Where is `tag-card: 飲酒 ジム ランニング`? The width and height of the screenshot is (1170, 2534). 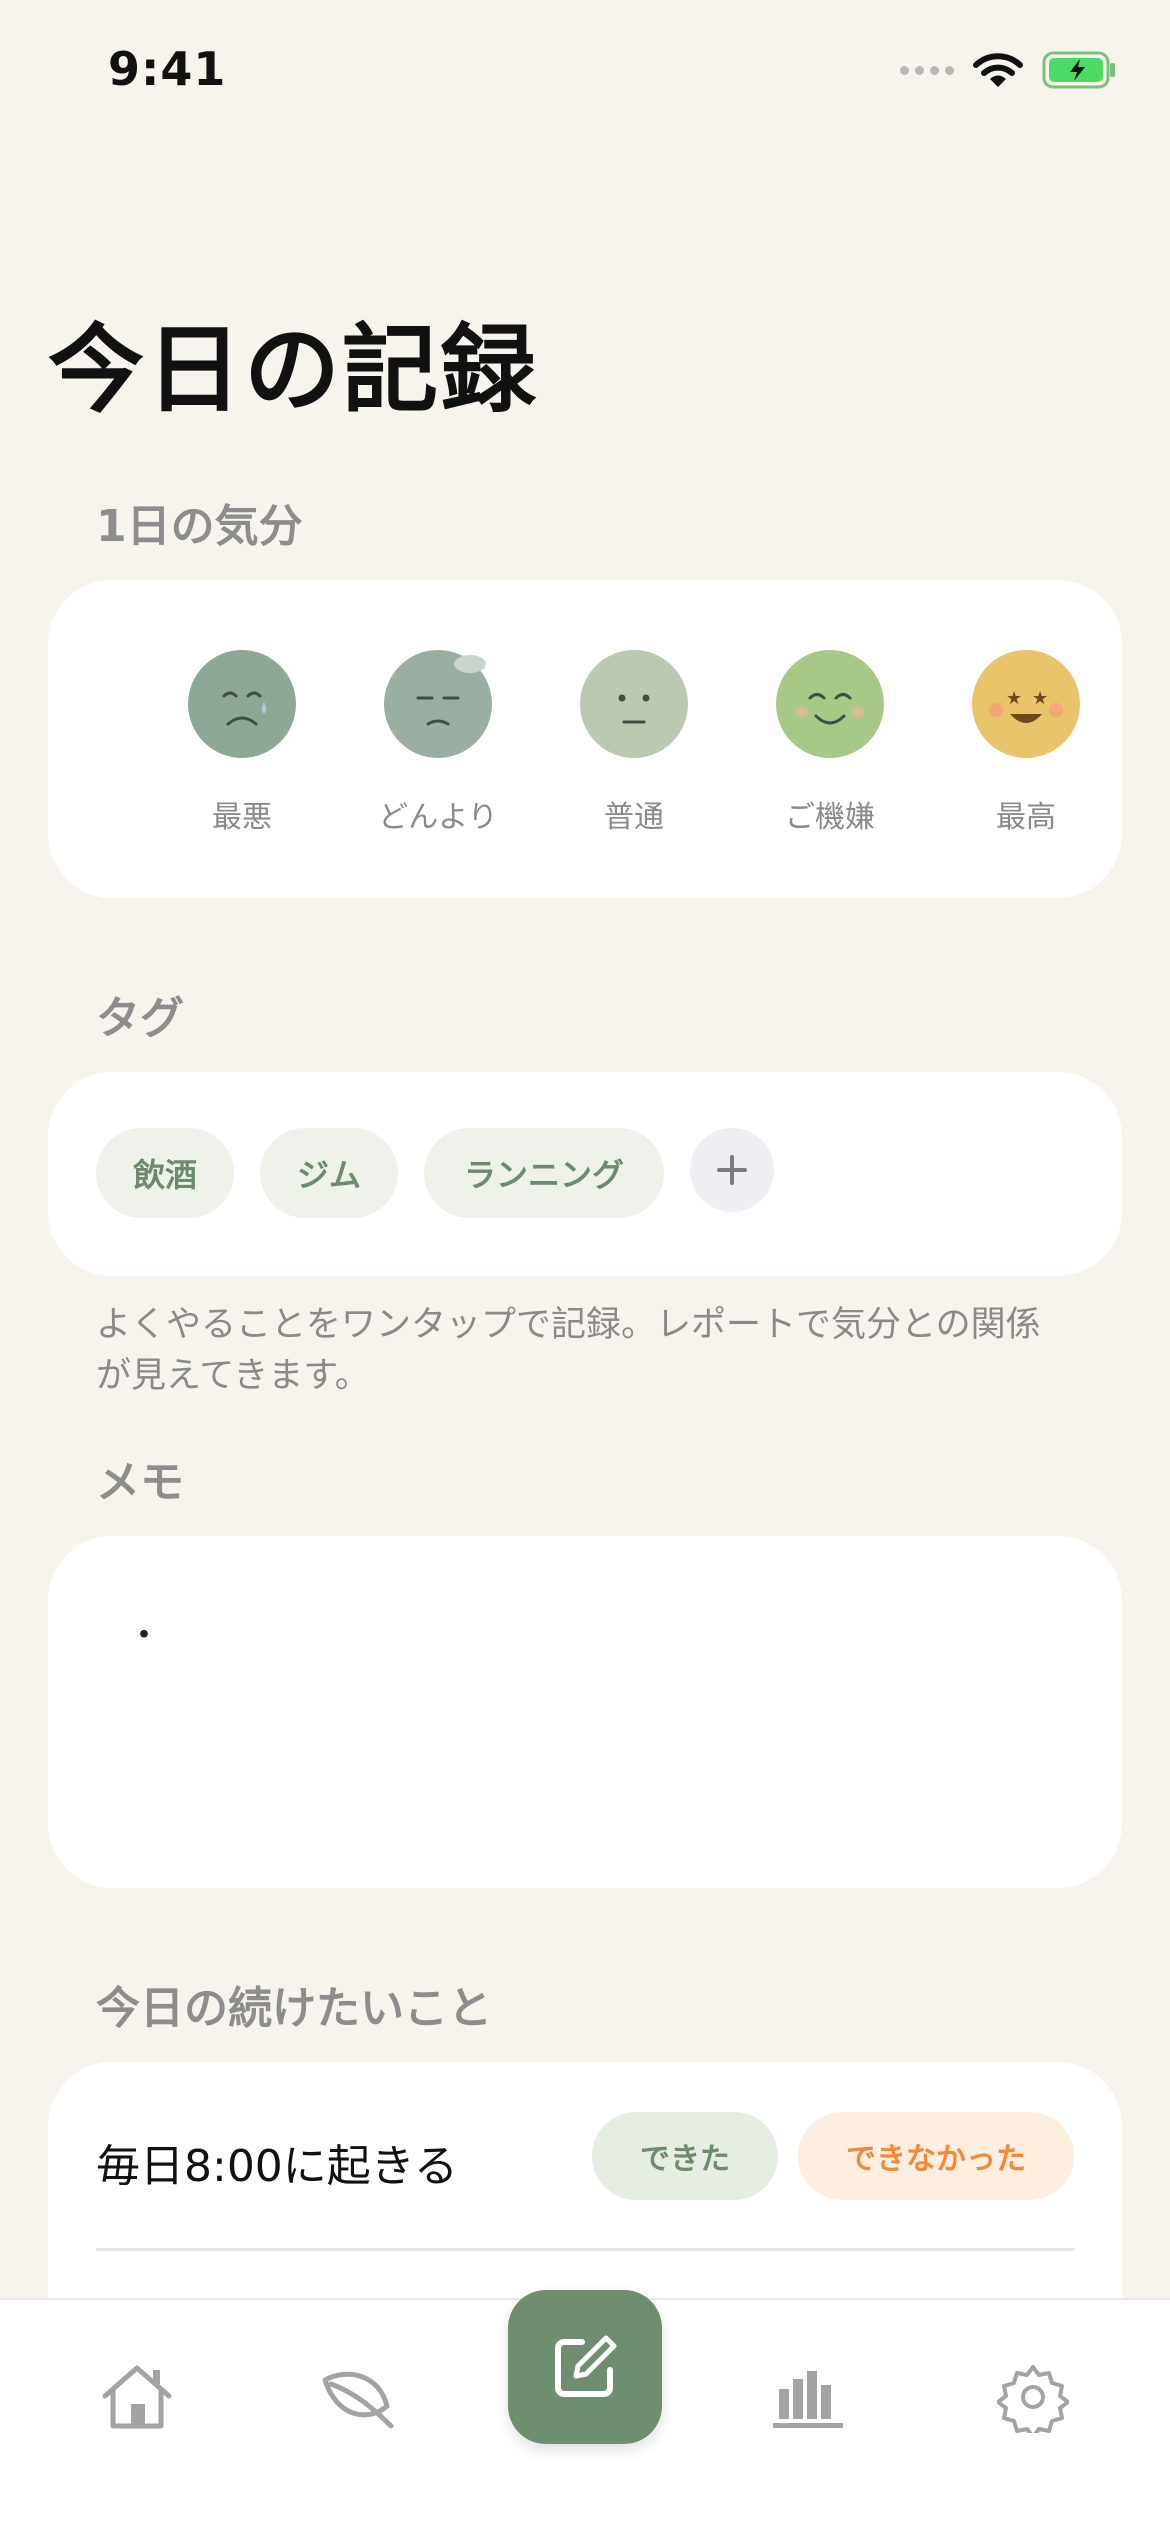 tag-card: 飲酒 ジム ランニング is located at coordinates (585, 1174).